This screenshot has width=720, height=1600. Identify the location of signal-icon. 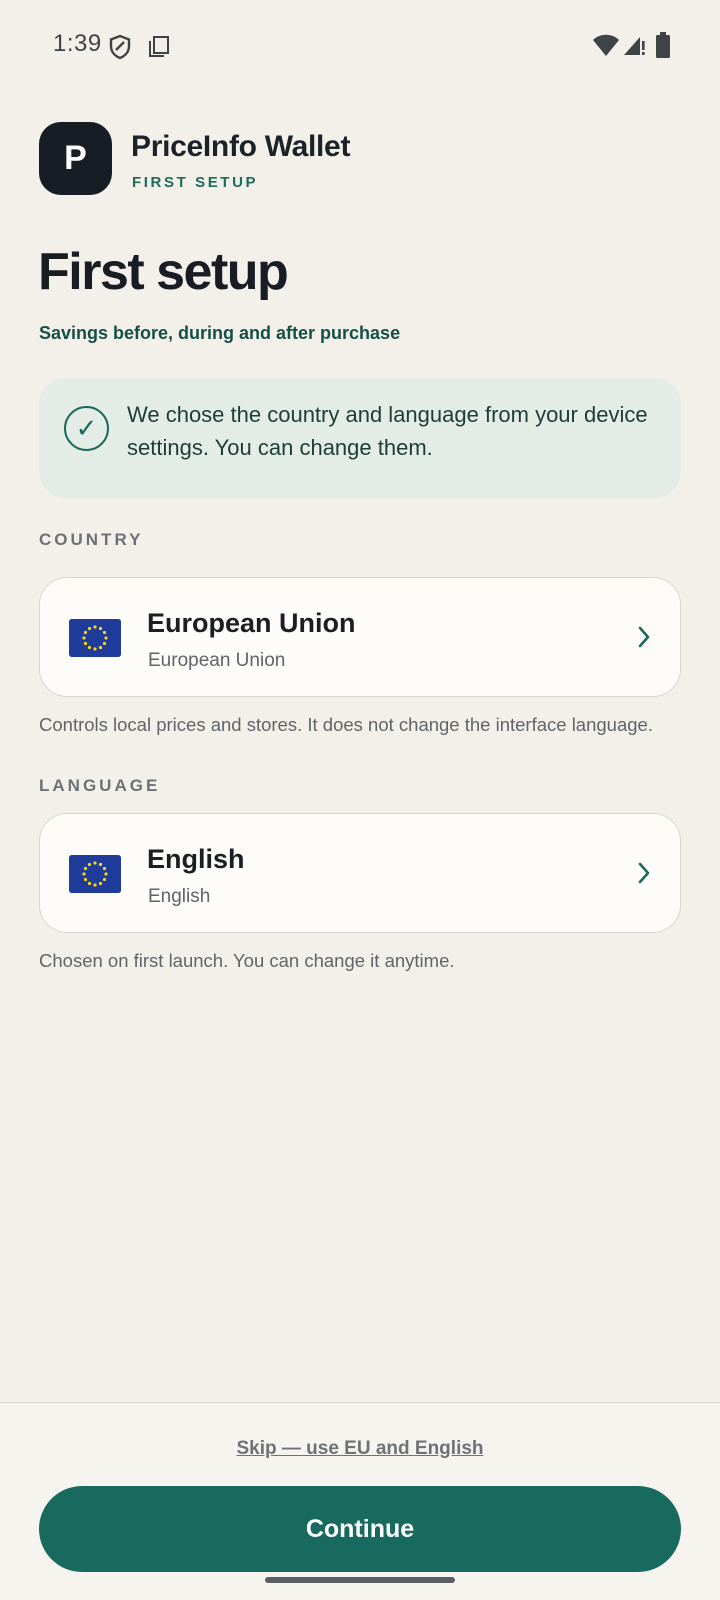
(634, 46).